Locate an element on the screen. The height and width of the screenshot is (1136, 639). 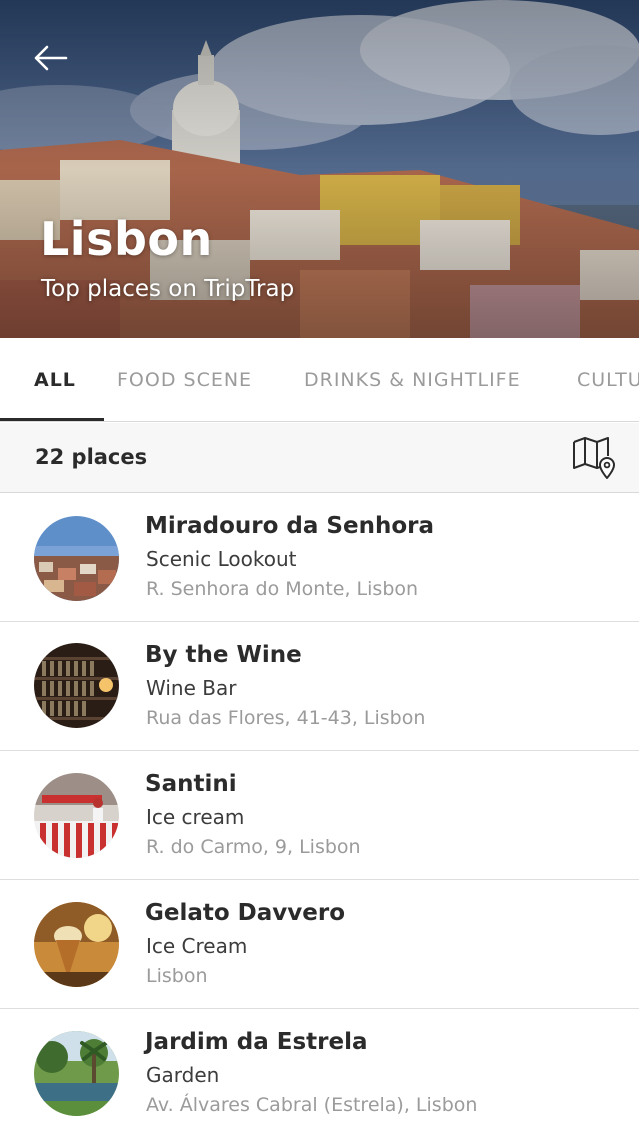
arrow-left-icon is located at coordinates (51, 58).